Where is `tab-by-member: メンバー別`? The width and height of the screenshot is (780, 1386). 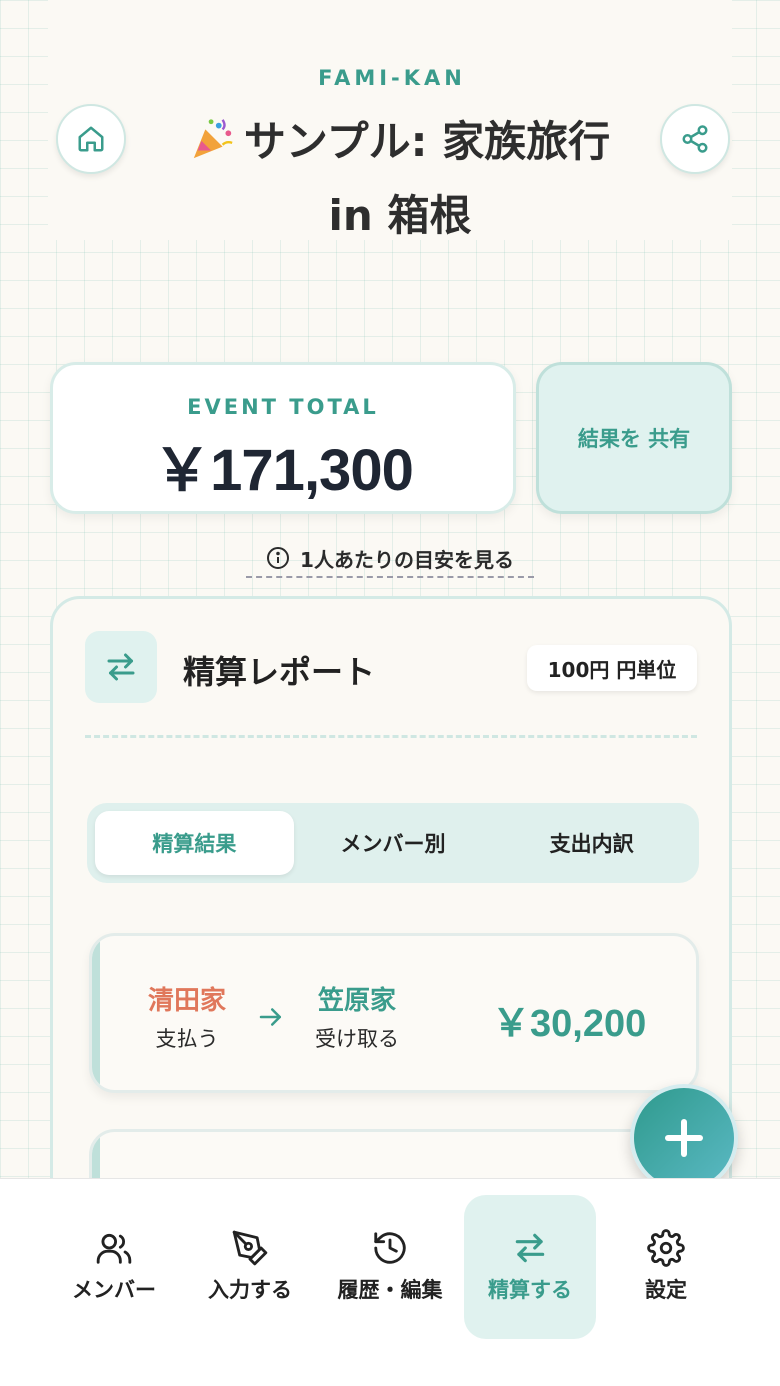
tab-by-member: メンバー別 is located at coordinates (393, 843).